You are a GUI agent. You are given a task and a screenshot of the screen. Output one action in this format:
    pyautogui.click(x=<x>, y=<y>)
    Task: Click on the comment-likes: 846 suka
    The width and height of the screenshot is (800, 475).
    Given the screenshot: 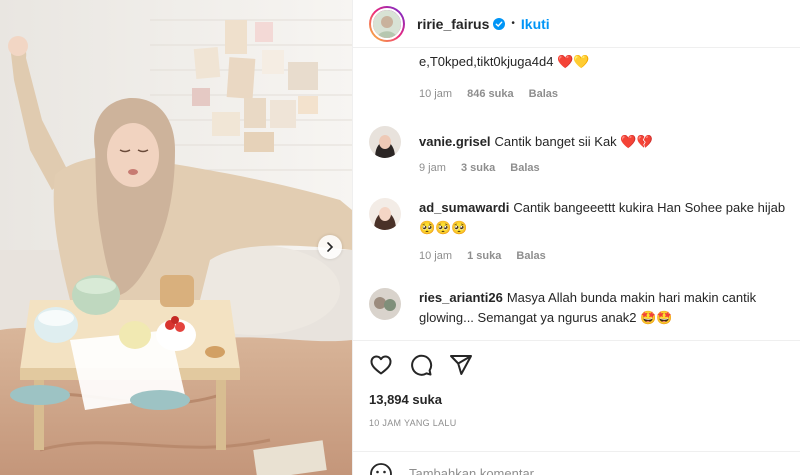 What is the action you would take?
    pyautogui.click(x=490, y=94)
    